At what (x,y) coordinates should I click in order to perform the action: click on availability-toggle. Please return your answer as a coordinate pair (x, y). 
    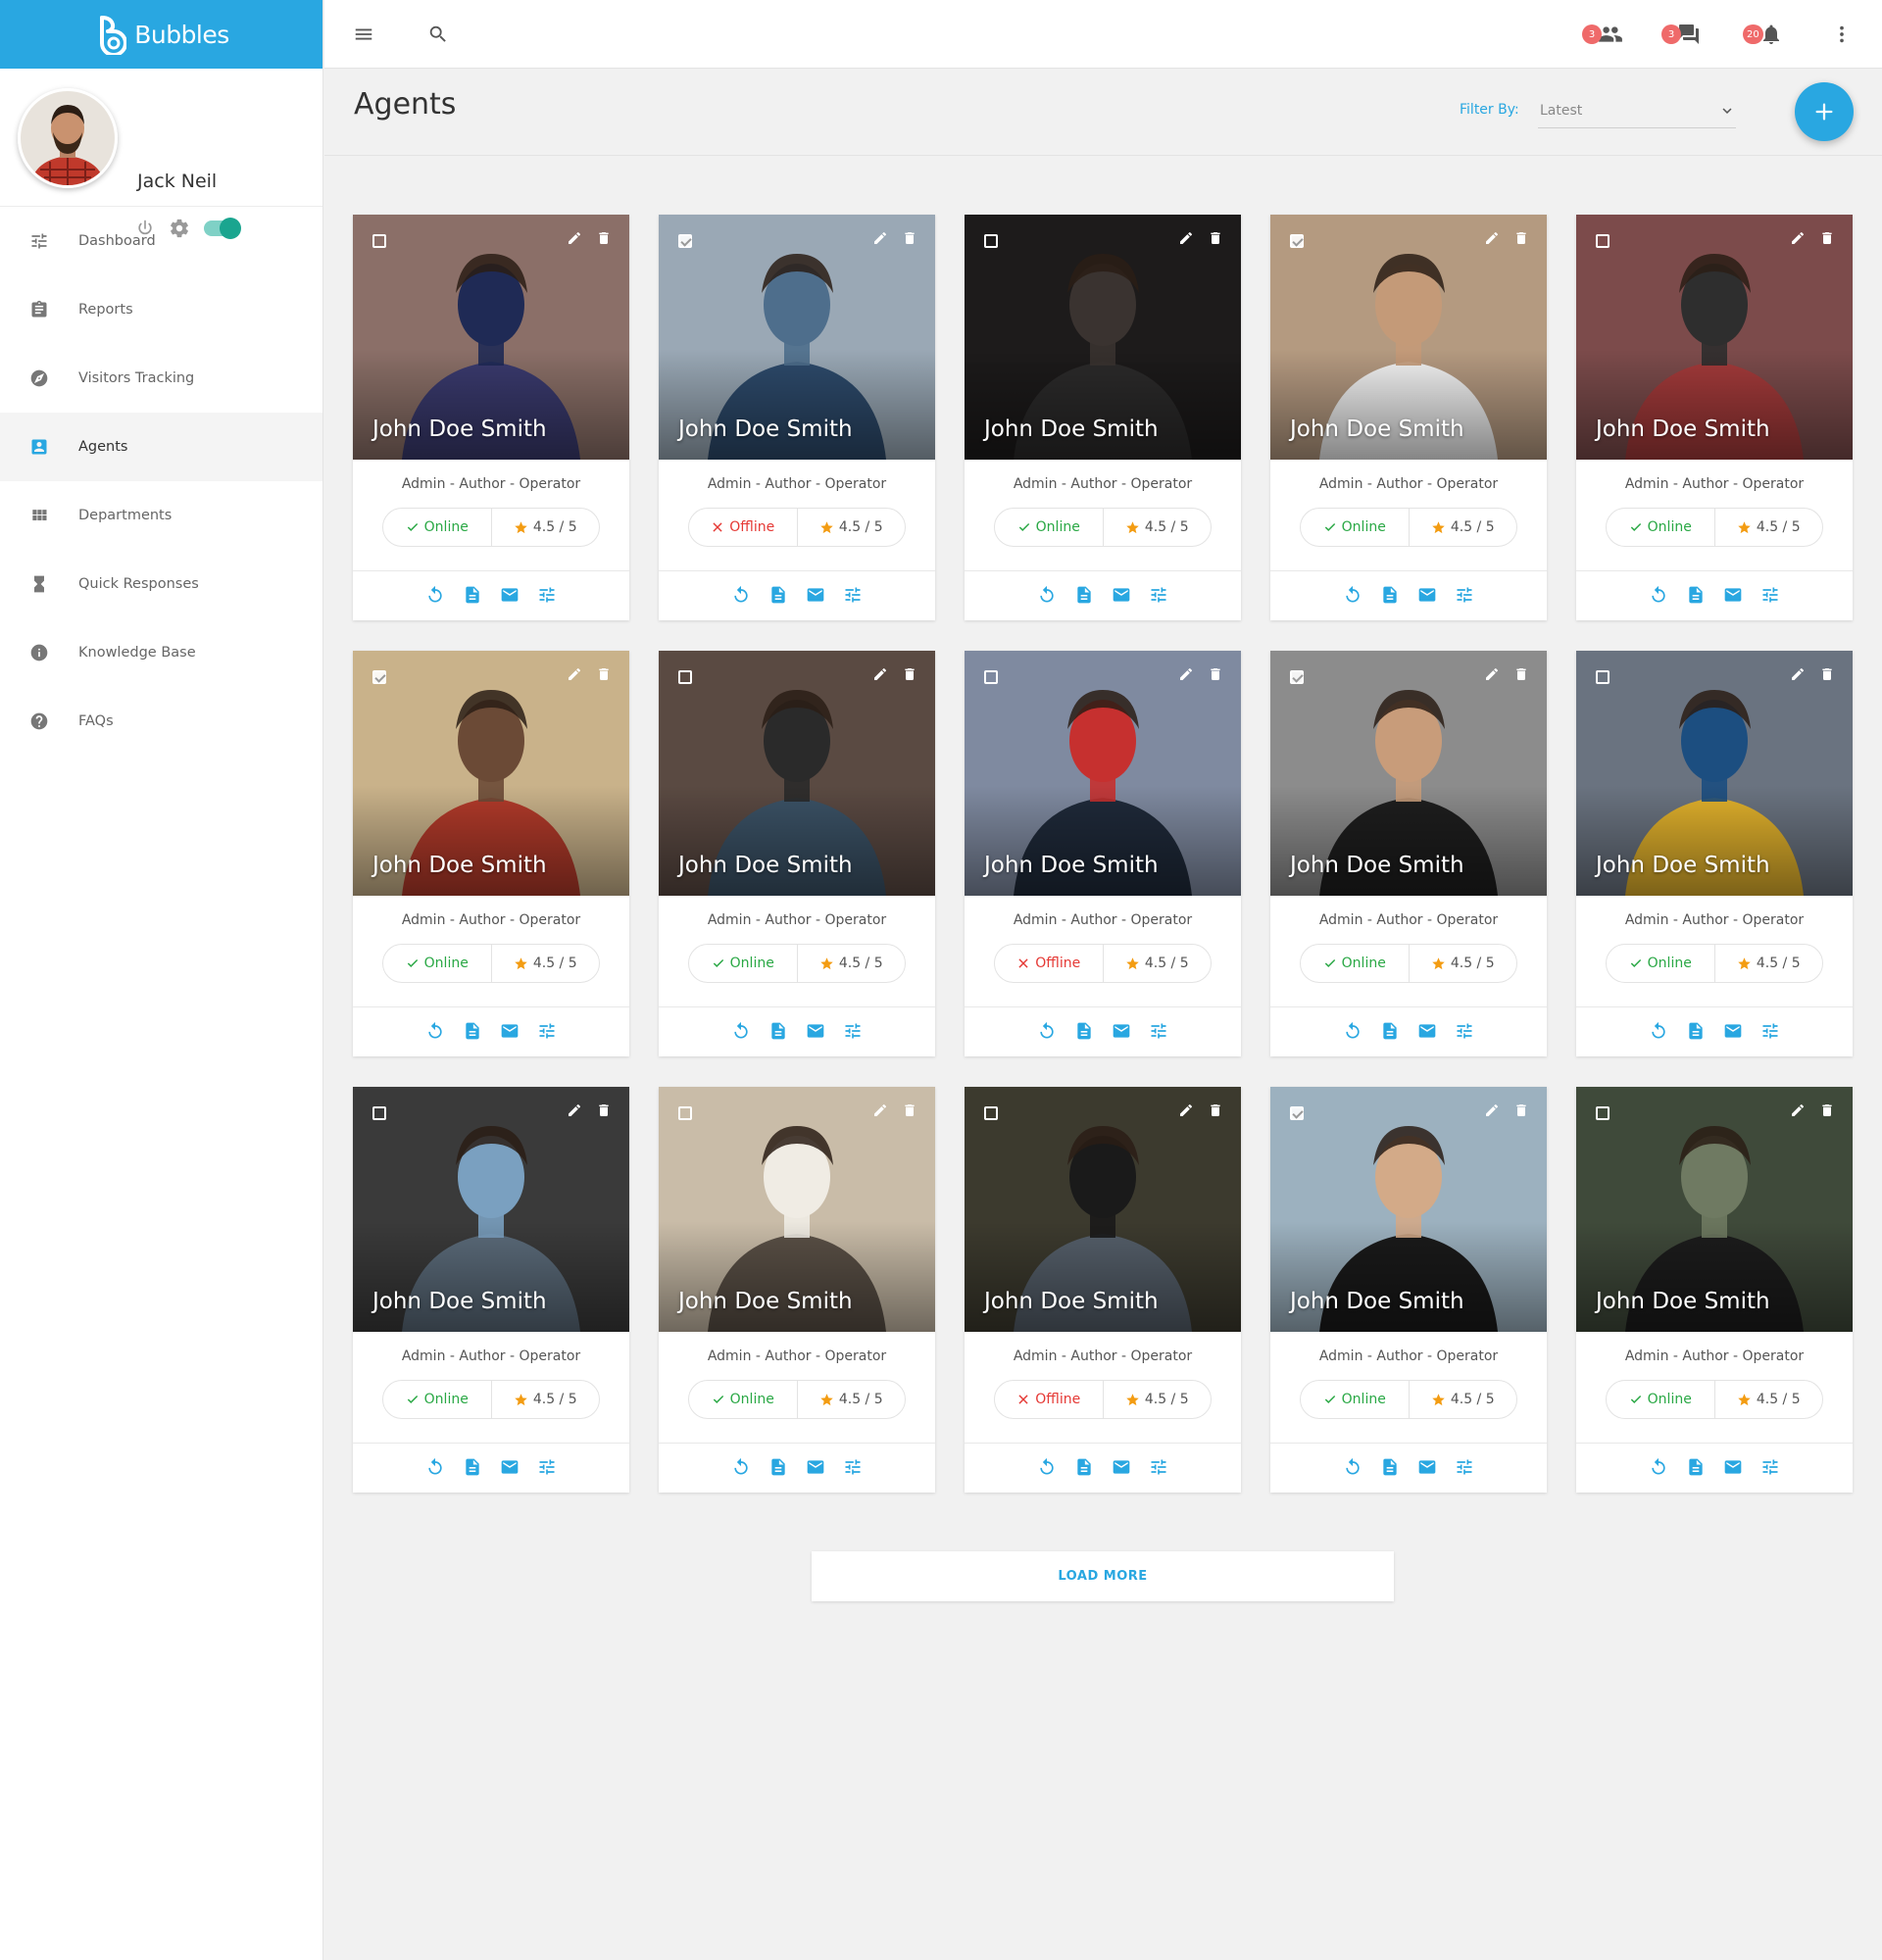
    Looking at the image, I should click on (223, 228).